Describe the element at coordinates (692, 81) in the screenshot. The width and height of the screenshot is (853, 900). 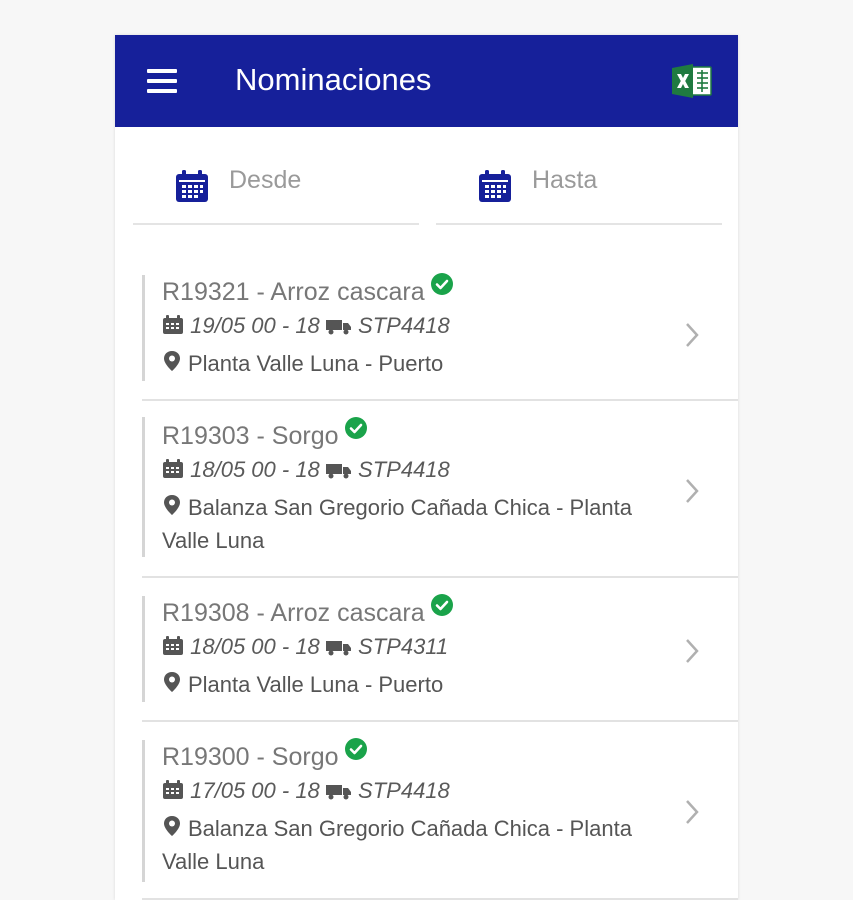
I see `excel-export-icon` at that location.